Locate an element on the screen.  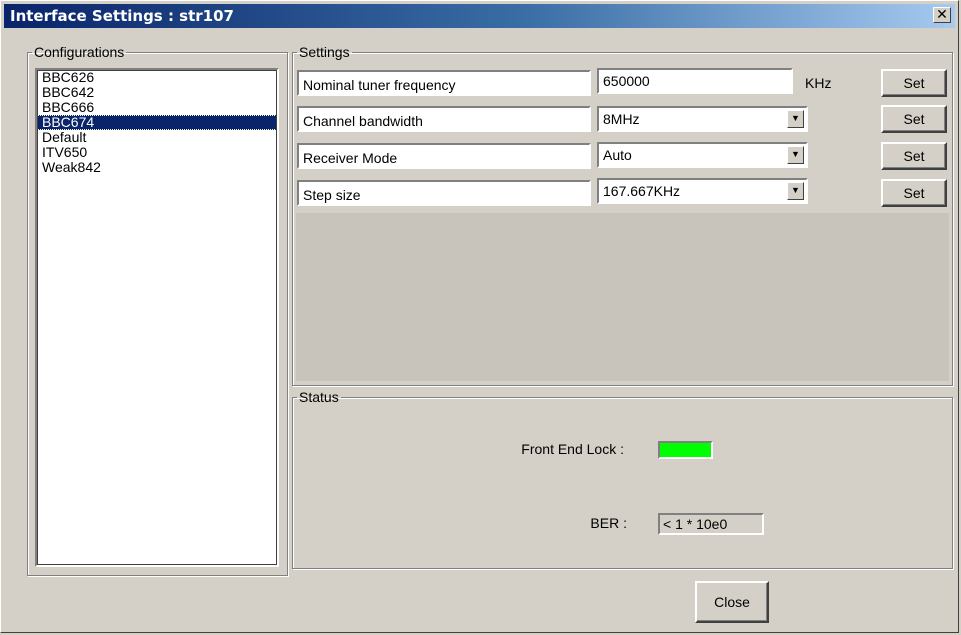
list-item: Weak842 is located at coordinates (157, 167).